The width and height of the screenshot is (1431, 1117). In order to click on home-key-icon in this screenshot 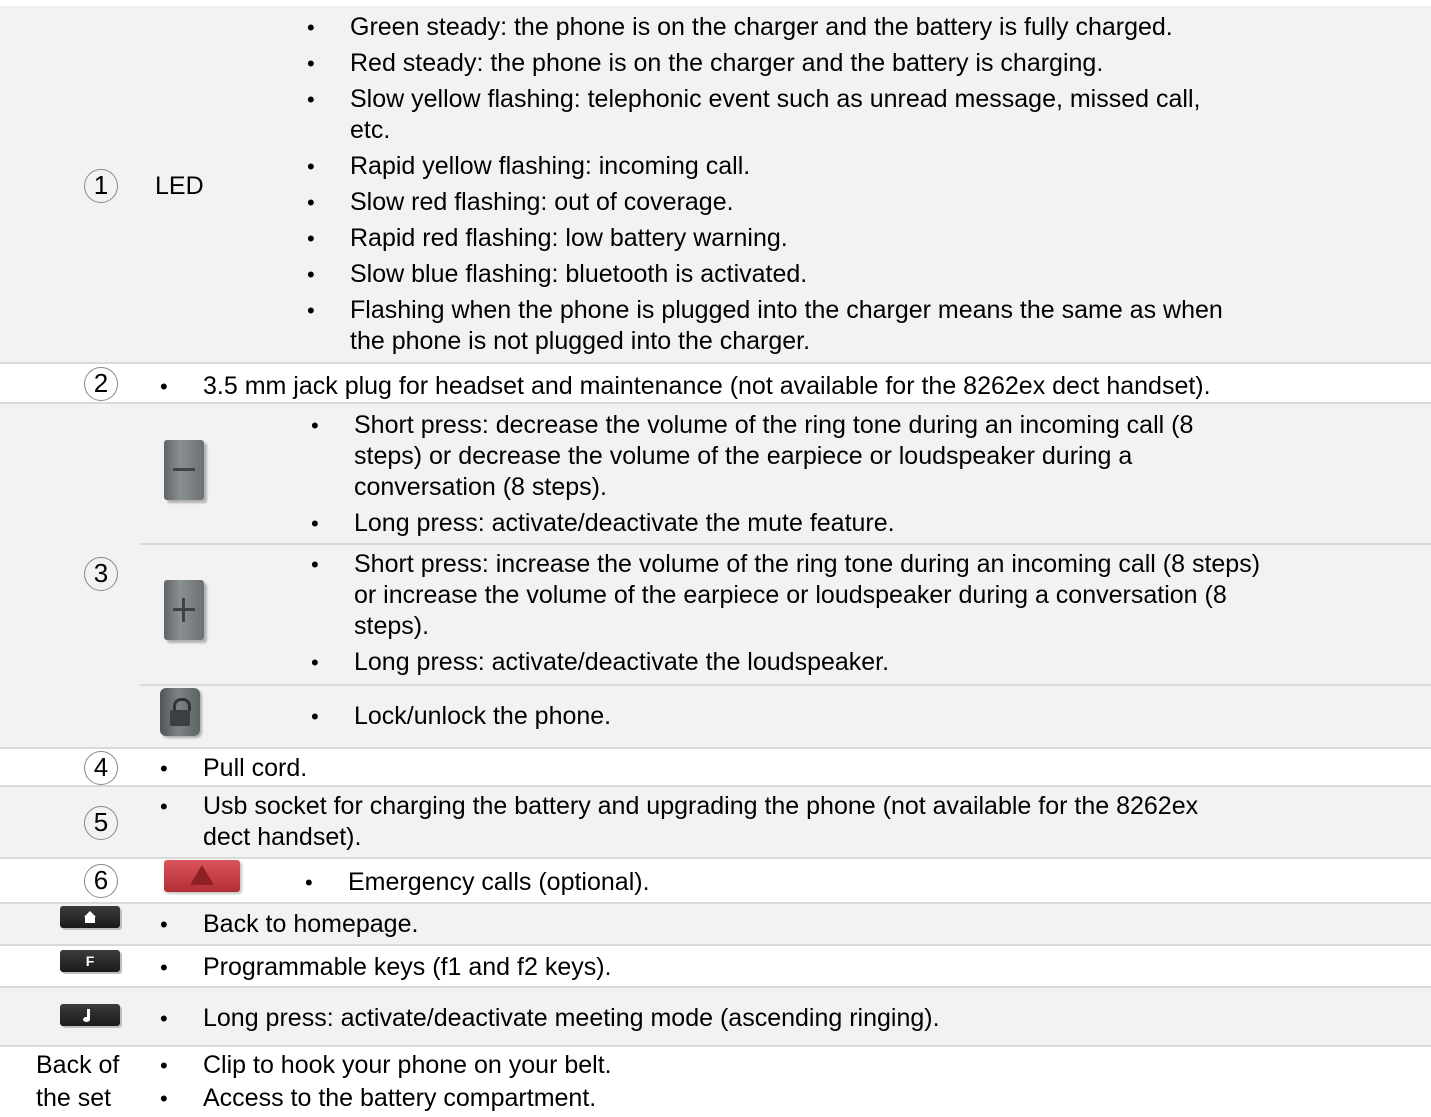, I will do `click(90, 917)`.